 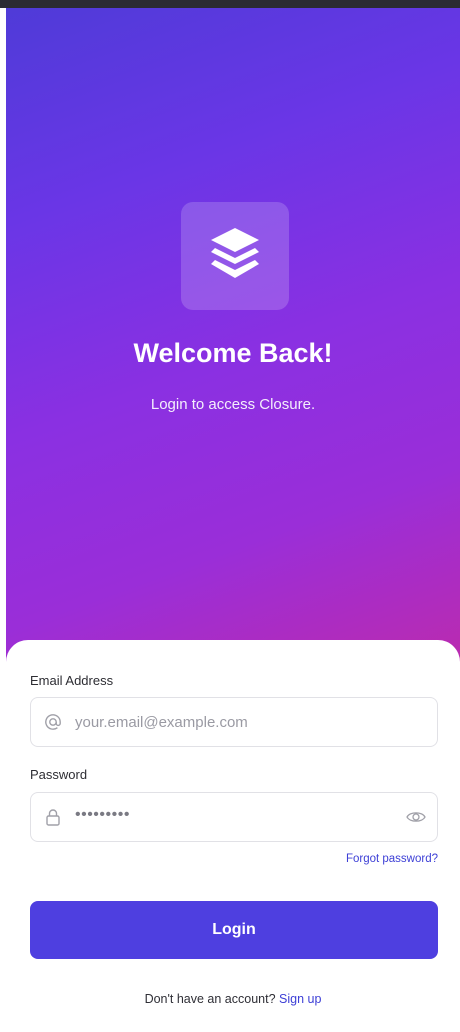 I want to click on layers-icon, so click(x=235, y=256).